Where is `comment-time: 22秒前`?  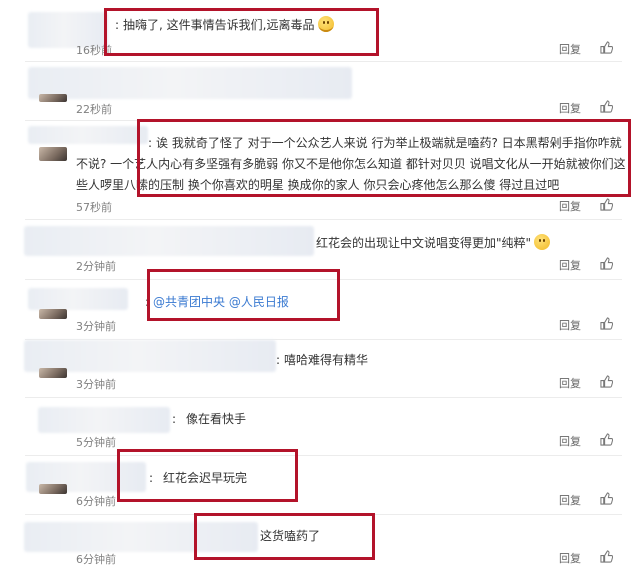 comment-time: 22秒前 is located at coordinates (94, 109).